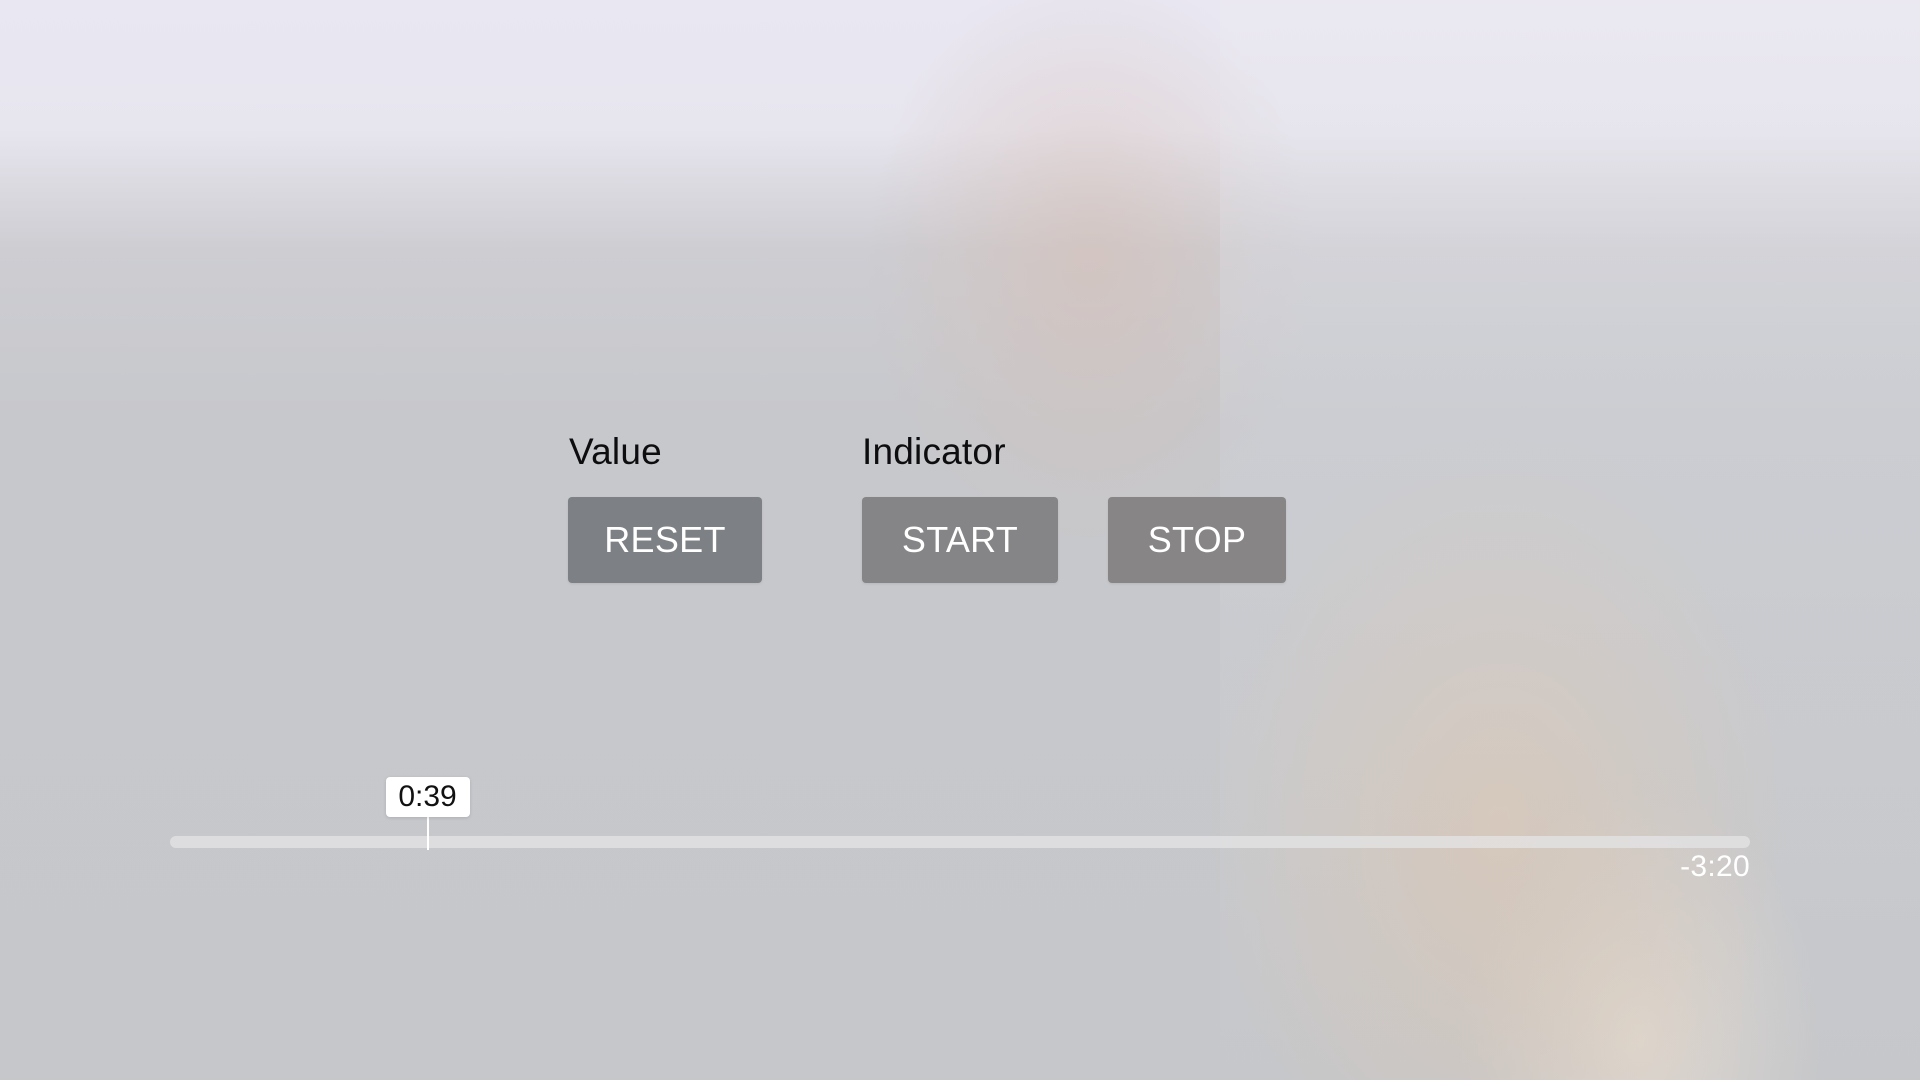 Image resolution: width=1920 pixels, height=1080 pixels. I want to click on playhead-marker, so click(427, 833).